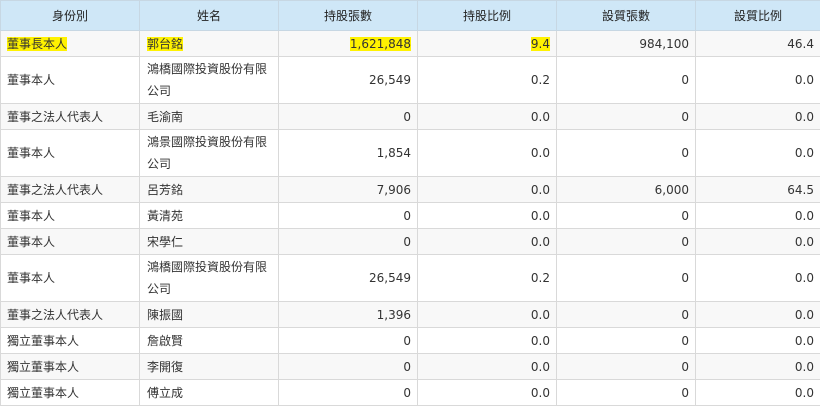 This screenshot has width=820, height=409. Describe the element at coordinates (348, 43) in the screenshot. I see `cell-shares: 1,621,848` at that location.